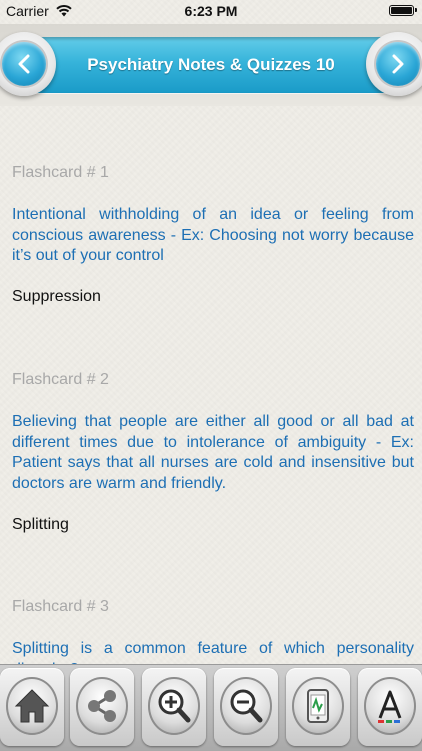 Image resolution: width=422 pixels, height=751 pixels. I want to click on next-button, so click(394, 64).